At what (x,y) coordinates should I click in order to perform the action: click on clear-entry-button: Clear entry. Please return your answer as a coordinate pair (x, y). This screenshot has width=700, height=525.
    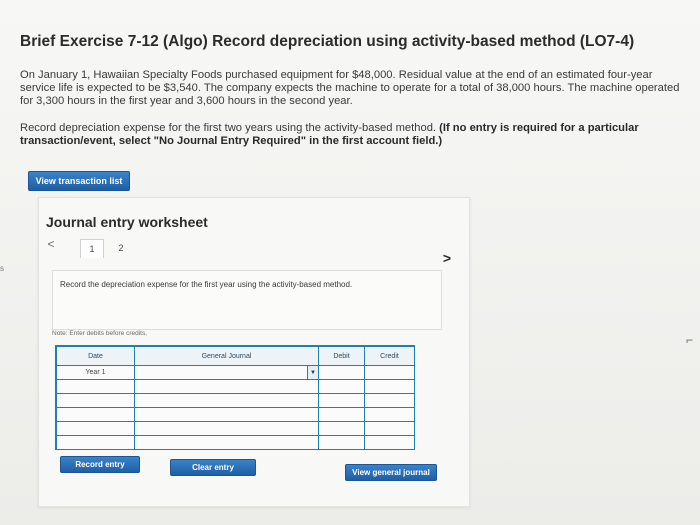
    Looking at the image, I should click on (213, 467).